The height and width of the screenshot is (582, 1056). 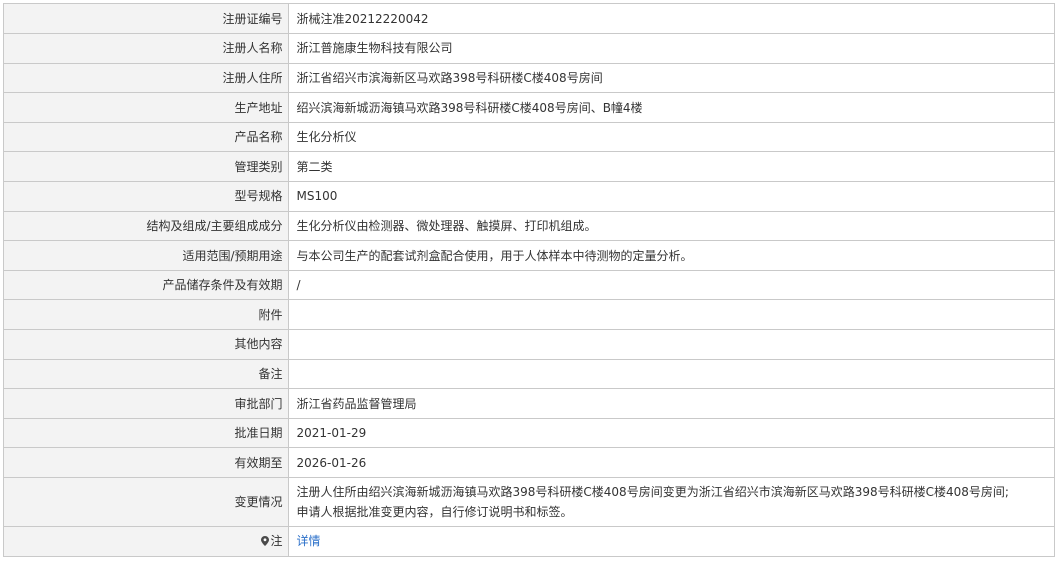 I want to click on field-value: 2026-01-26, so click(x=671, y=462).